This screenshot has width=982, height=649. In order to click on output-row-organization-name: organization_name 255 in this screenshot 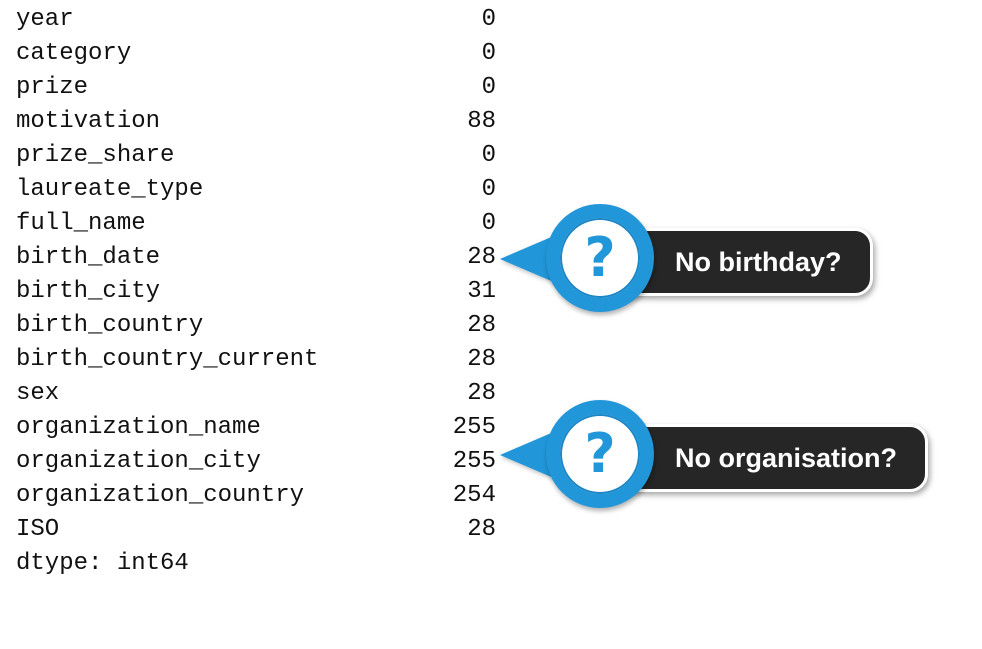, I will do `click(256, 428)`.